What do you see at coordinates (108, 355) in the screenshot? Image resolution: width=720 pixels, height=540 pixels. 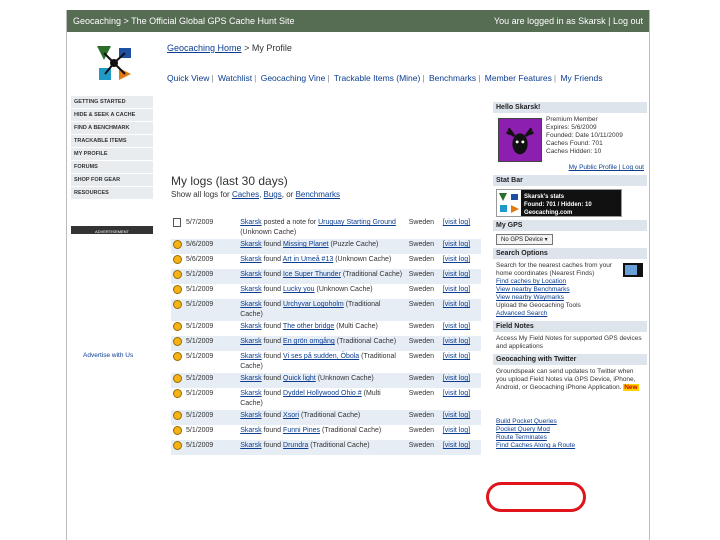 I see `advertise-link: Advertise with Us` at bounding box center [108, 355].